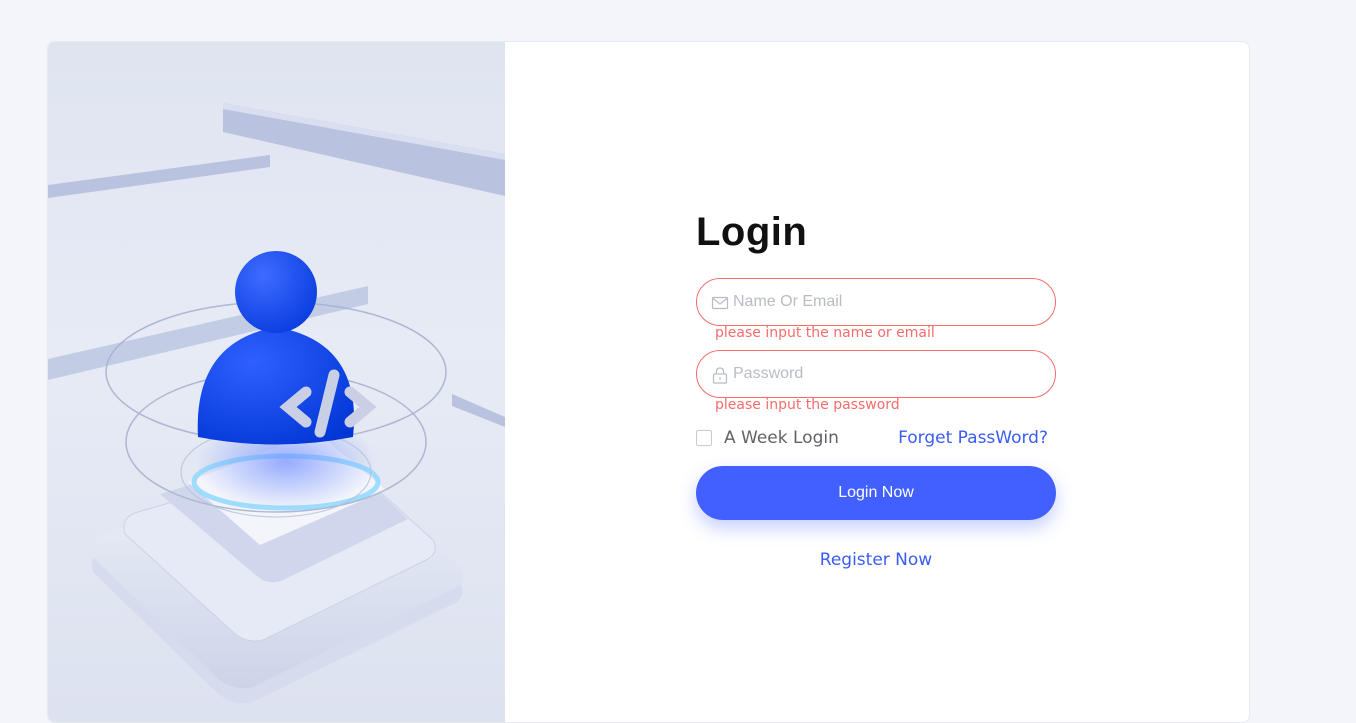 The height and width of the screenshot is (723, 1356). Describe the element at coordinates (720, 303) in the screenshot. I see `mail-icon` at that location.